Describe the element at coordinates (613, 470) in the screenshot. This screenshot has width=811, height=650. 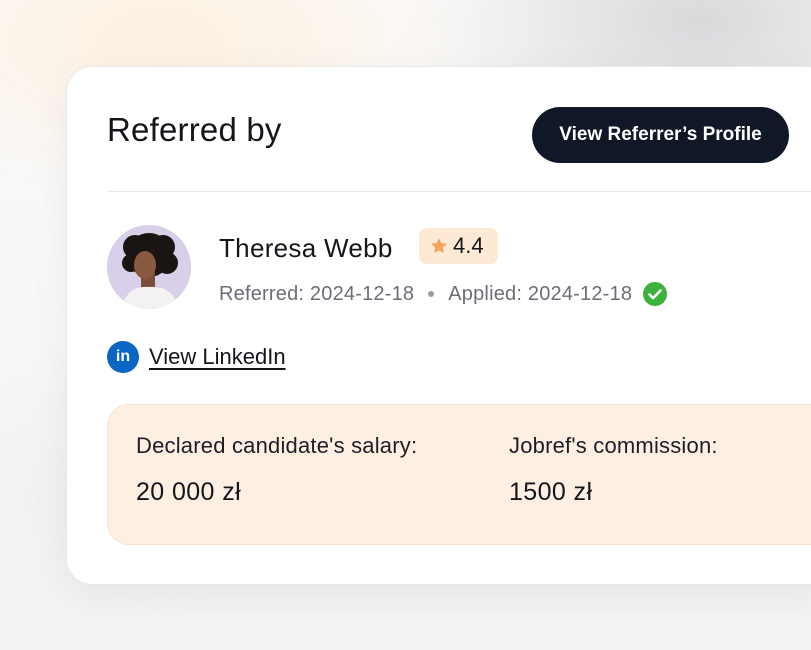
I see `commission-stat: Jobref's commission: 1500 zł` at that location.